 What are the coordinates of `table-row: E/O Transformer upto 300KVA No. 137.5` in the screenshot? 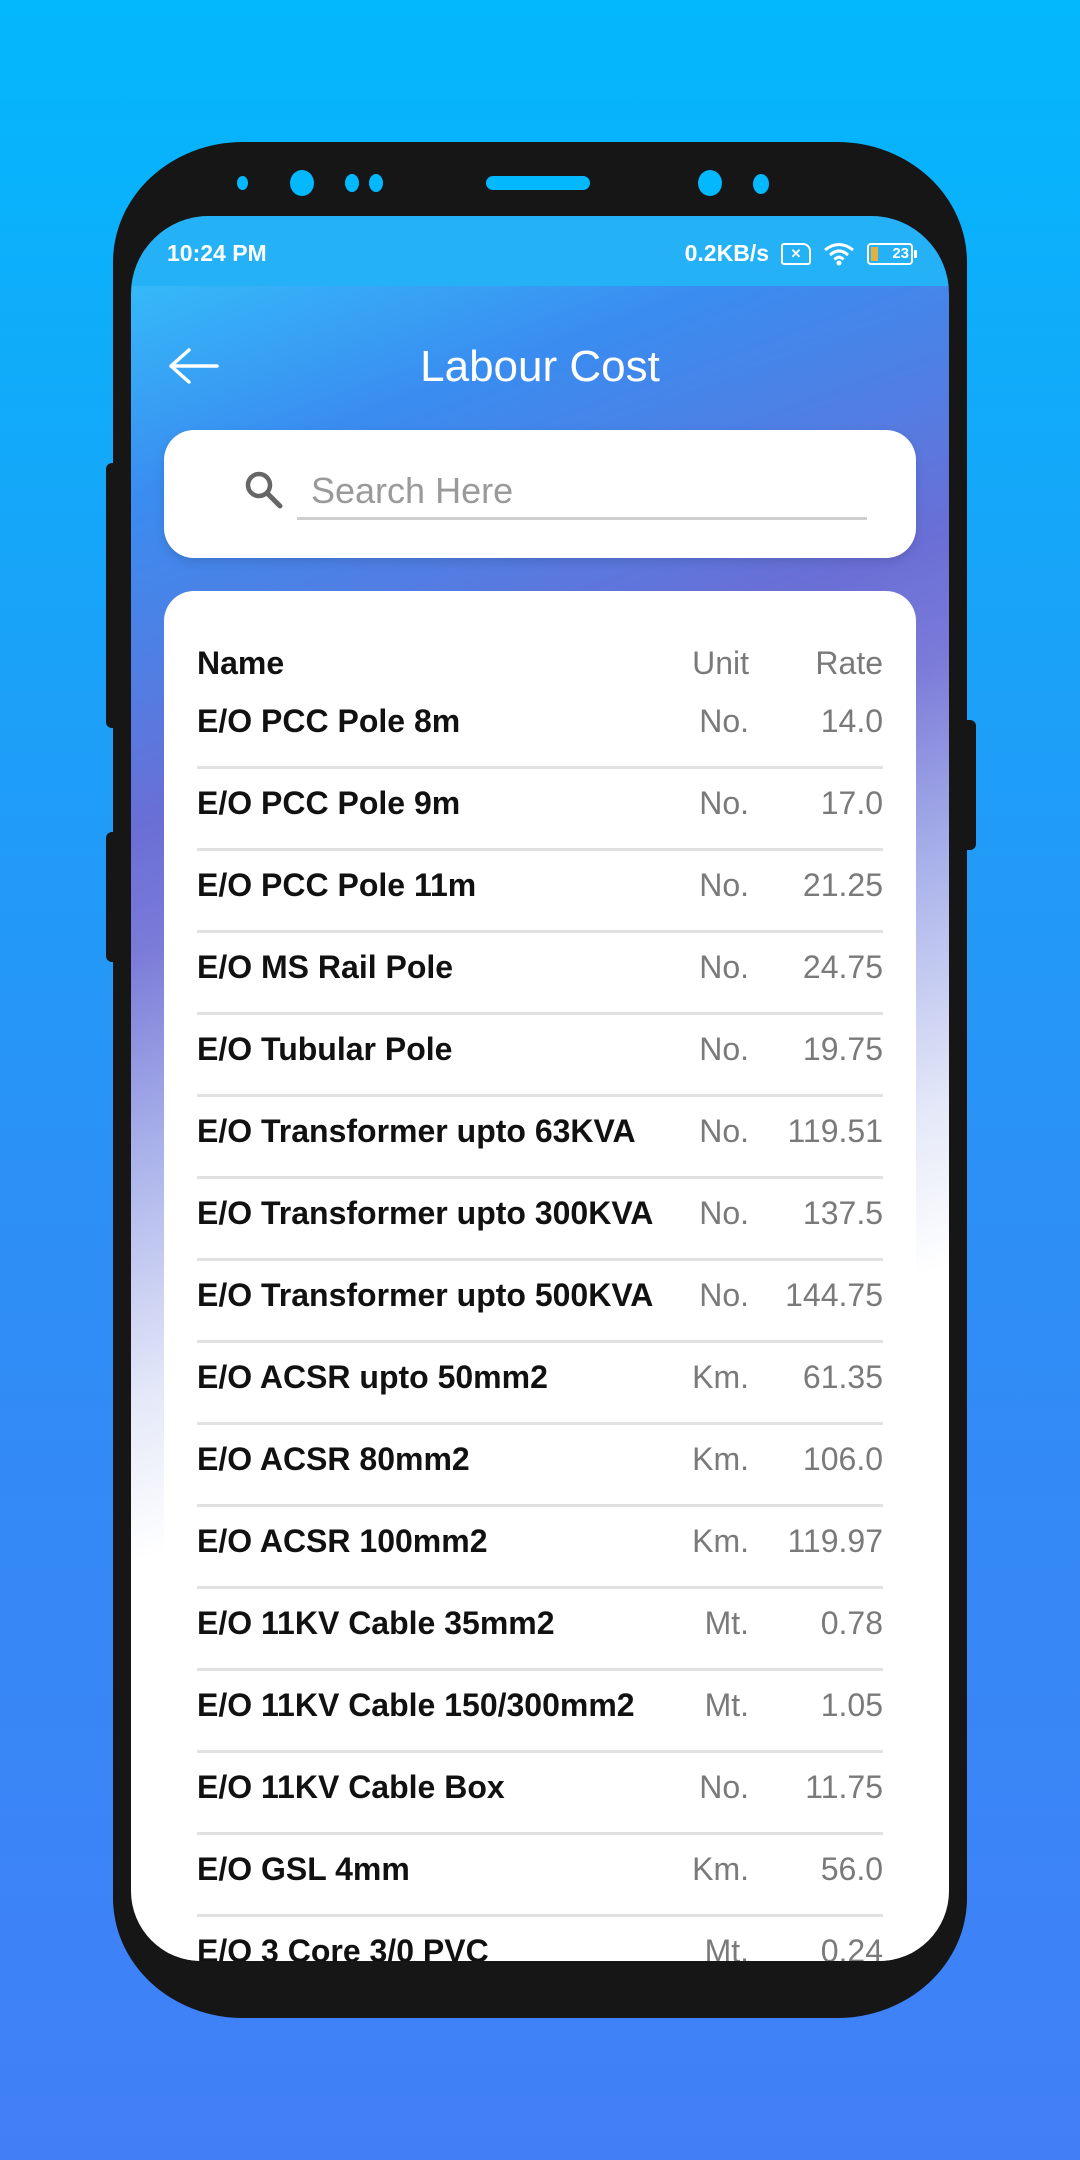 It's located at (540, 1220).